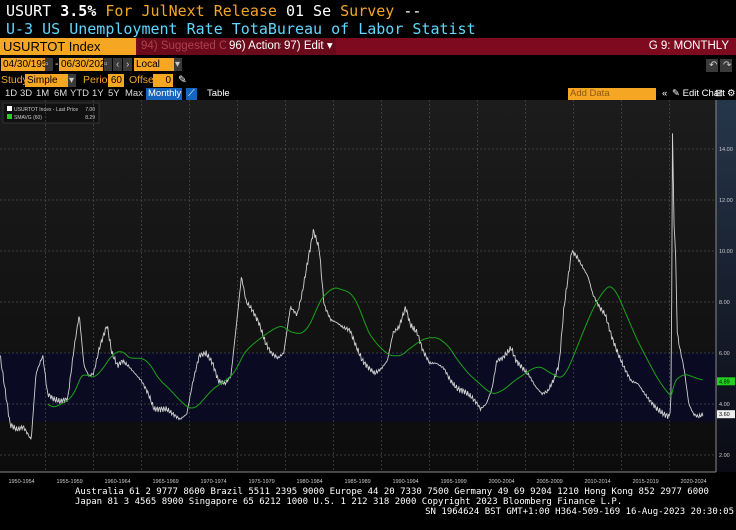  I want to click on x-tick-label: 1965-1969, so click(165, 482).